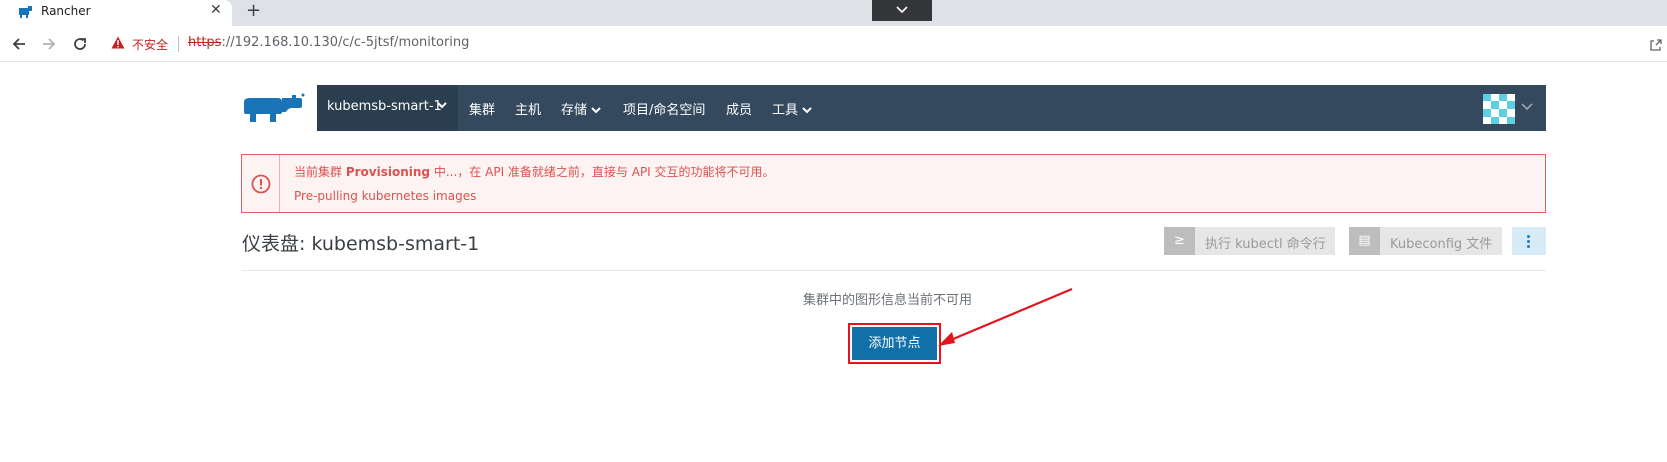  What do you see at coordinates (1265, 244) in the screenshot?
I see `kubectl-shell-label: 执行 kubectl 命令行` at bounding box center [1265, 244].